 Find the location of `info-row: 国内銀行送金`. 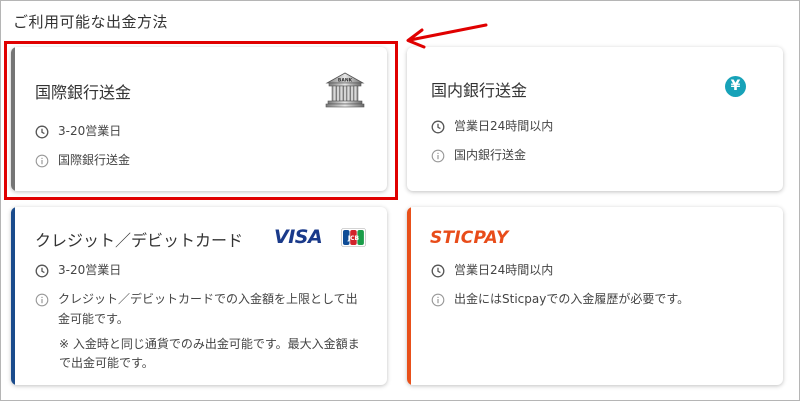

info-row: 国内銀行送金 is located at coordinates (478, 156).